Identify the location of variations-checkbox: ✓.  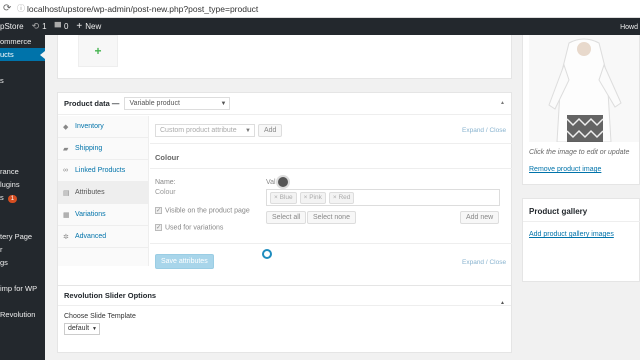
(158, 227).